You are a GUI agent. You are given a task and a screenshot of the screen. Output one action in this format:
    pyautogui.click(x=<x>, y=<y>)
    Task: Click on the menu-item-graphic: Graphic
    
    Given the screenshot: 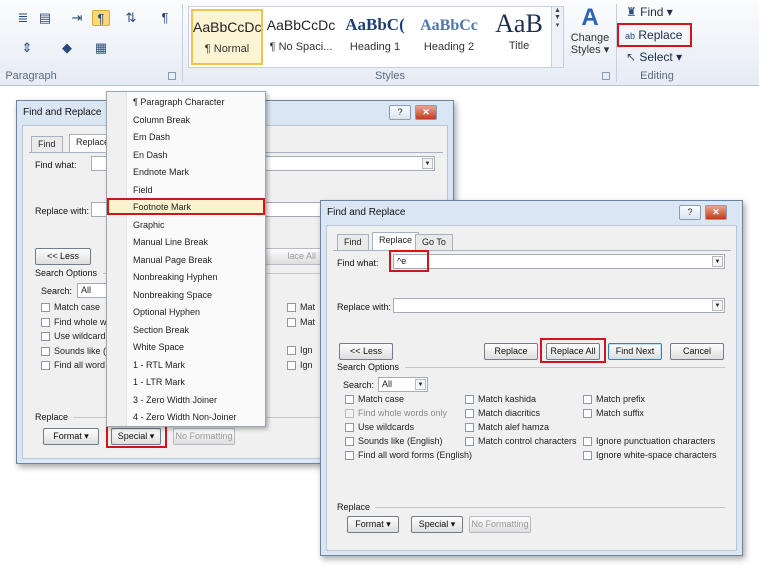 What is the action you would take?
    pyautogui.click(x=149, y=225)
    